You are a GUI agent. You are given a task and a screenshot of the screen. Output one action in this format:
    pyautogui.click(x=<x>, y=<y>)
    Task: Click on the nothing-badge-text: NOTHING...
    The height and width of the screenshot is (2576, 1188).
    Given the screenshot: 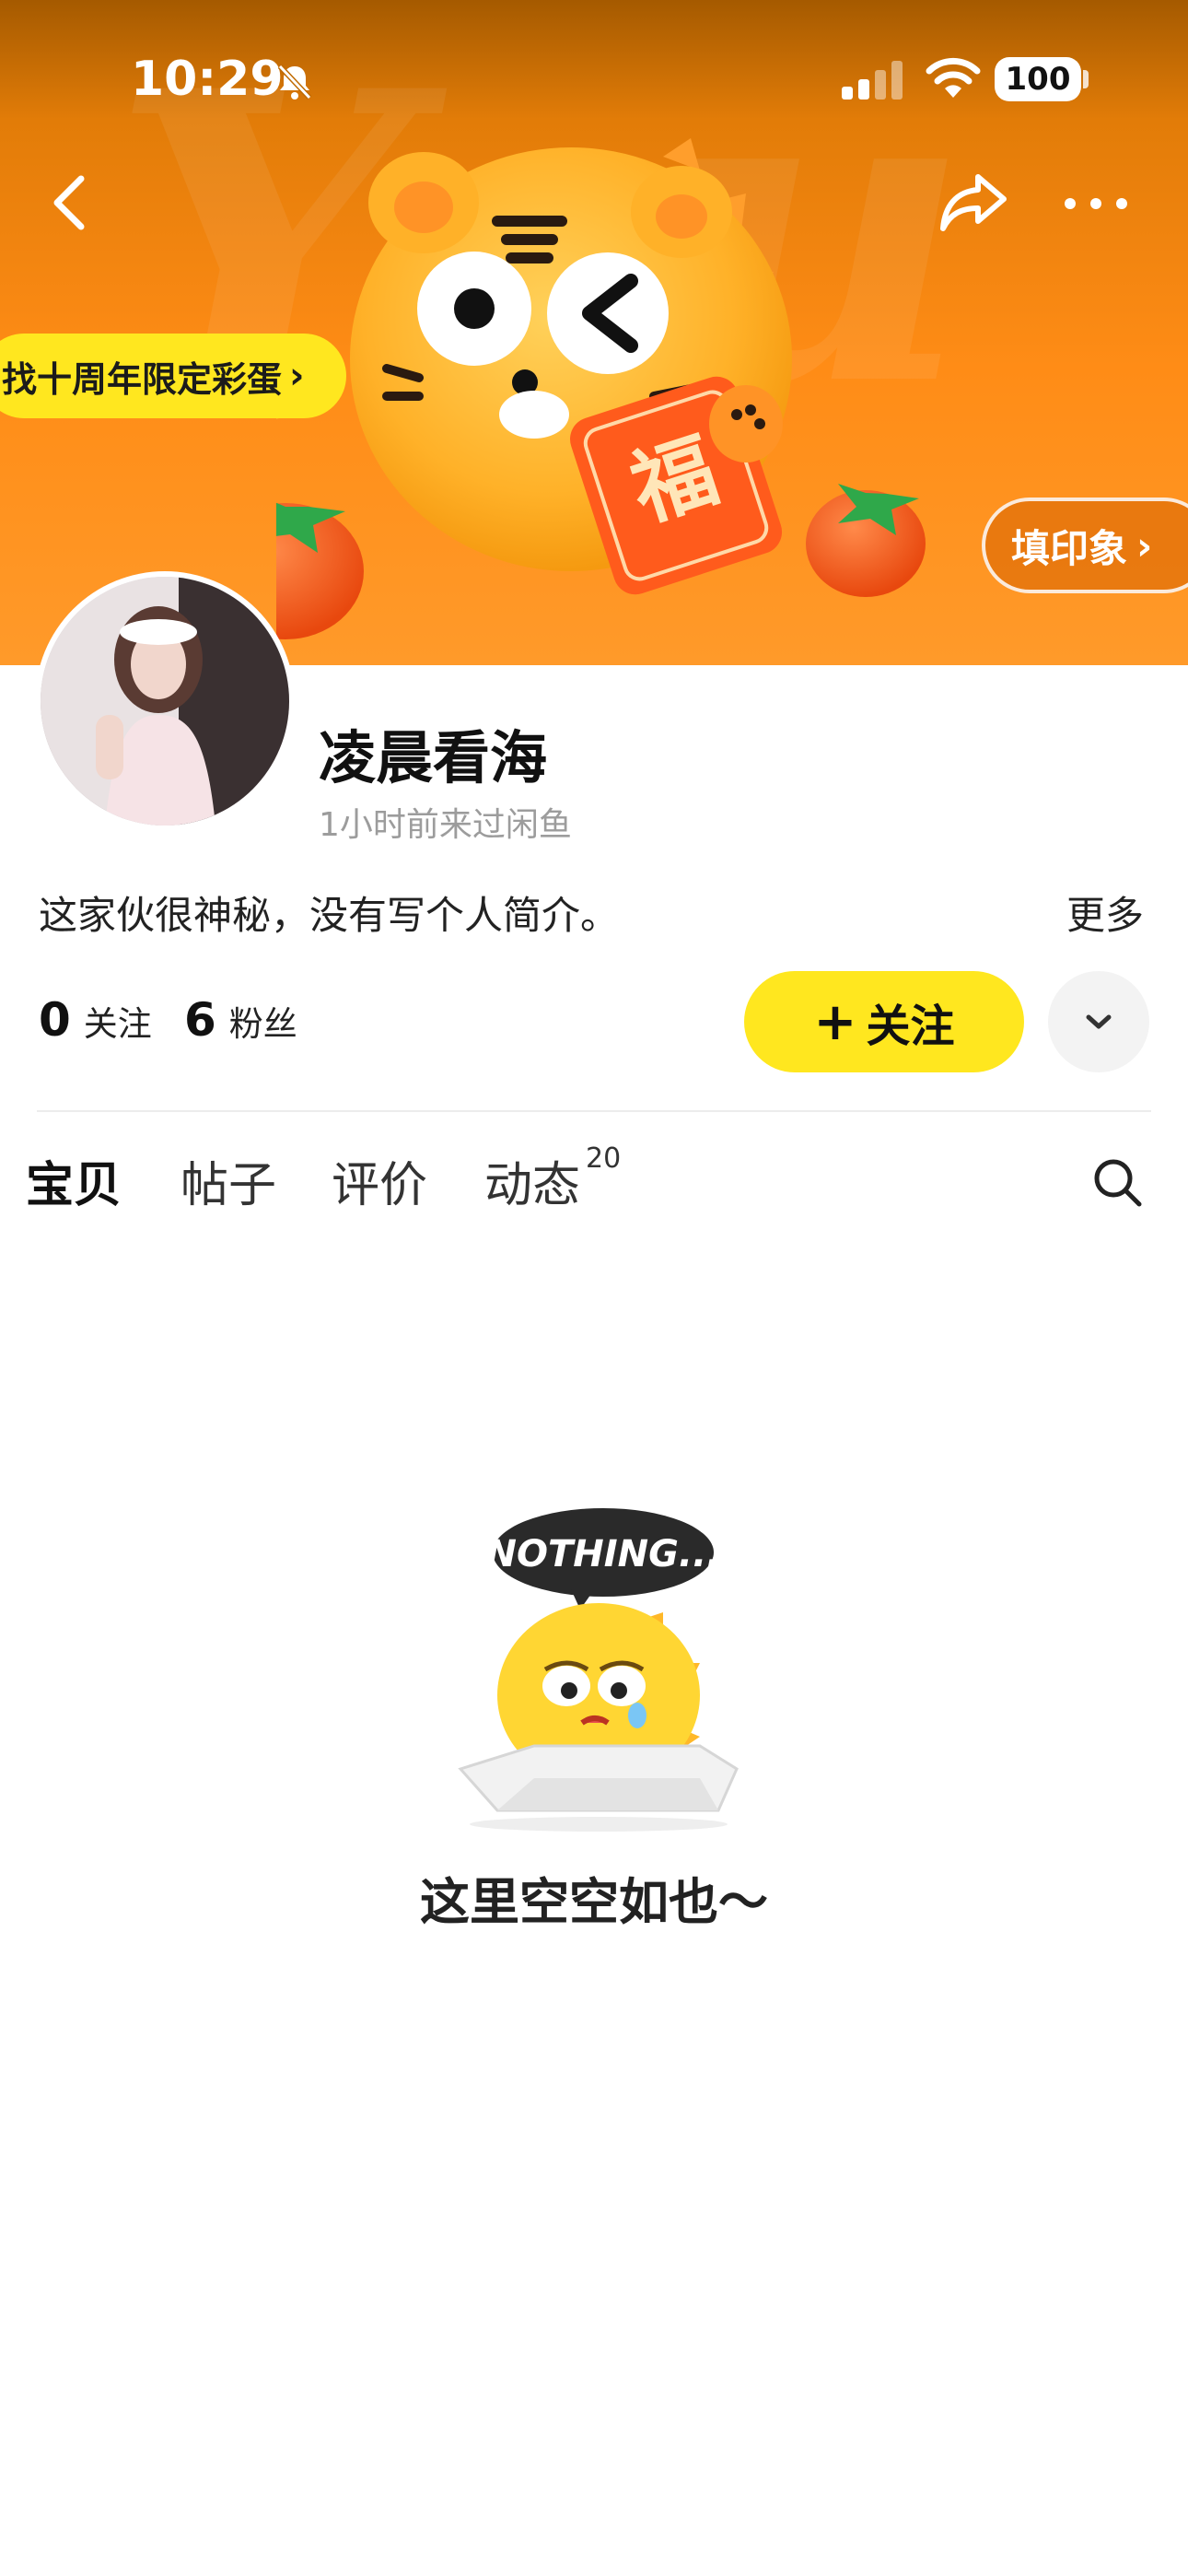 What is the action you would take?
    pyautogui.click(x=602, y=1554)
    